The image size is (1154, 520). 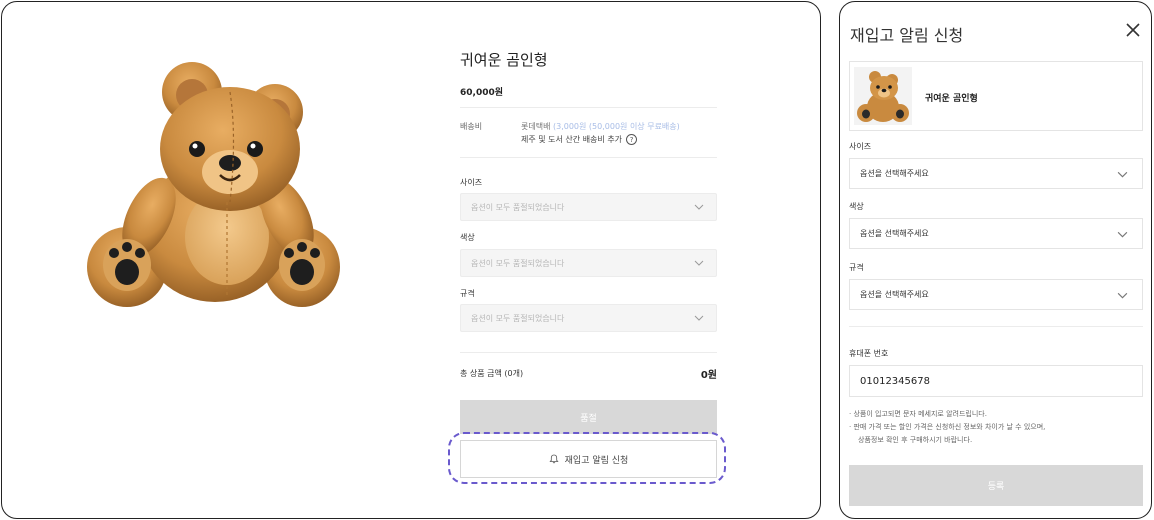 What do you see at coordinates (996, 173) in the screenshot?
I see `modal-option-select-size: 옵션을 선택해주세요` at bounding box center [996, 173].